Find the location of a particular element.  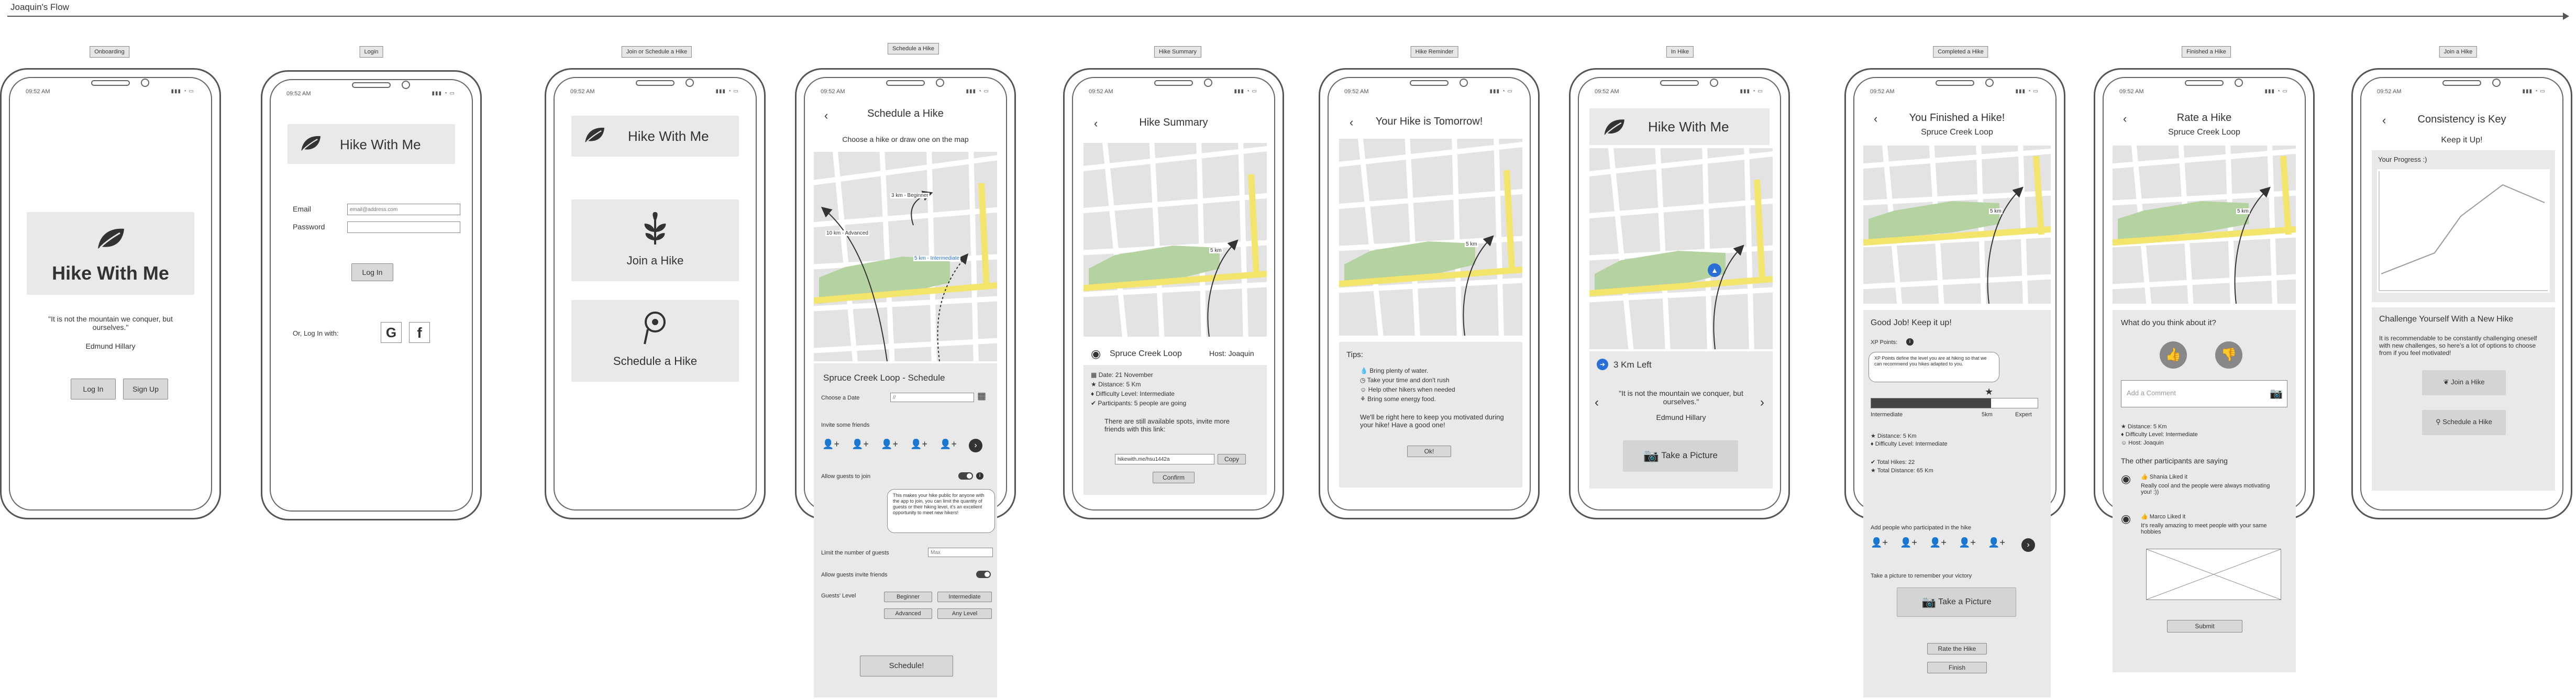

limit-guests-input is located at coordinates (960, 552).